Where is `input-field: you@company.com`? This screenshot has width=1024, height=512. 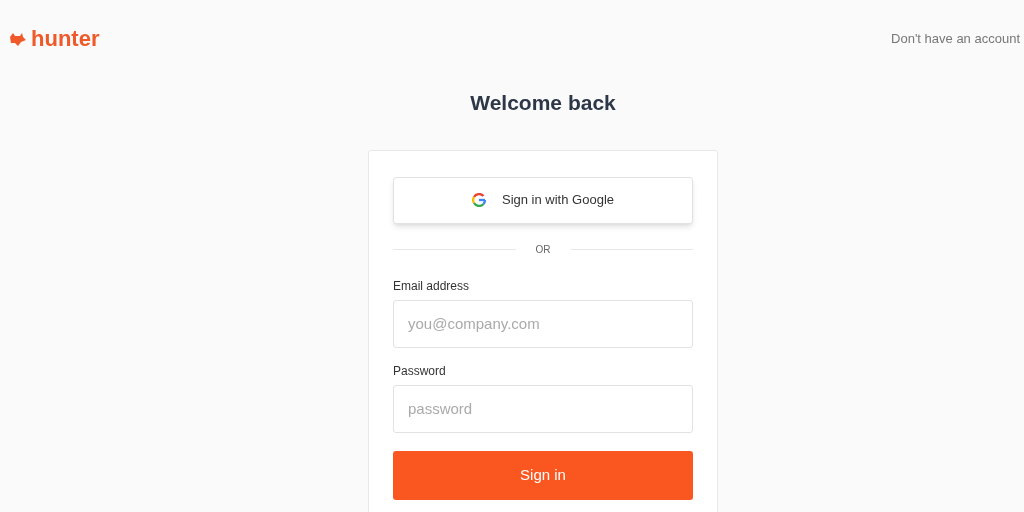 input-field: you@company.com is located at coordinates (543, 323).